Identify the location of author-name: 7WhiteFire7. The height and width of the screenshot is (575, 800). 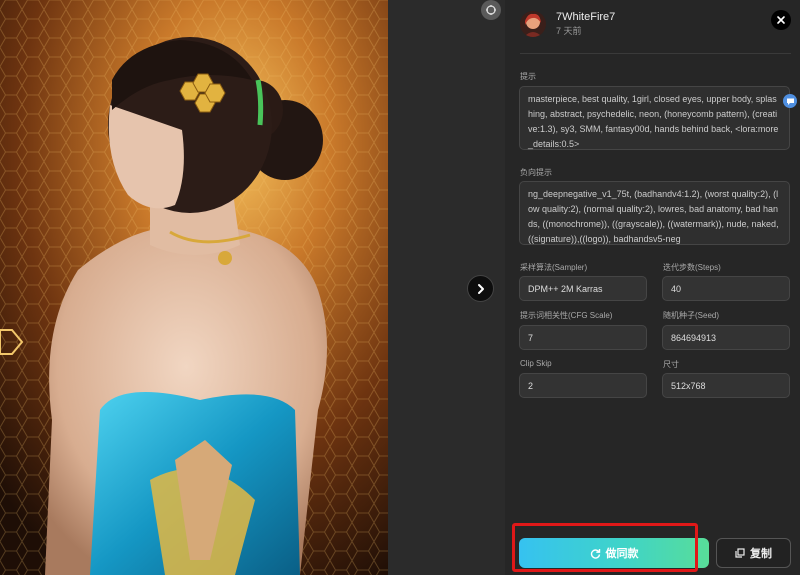
(585, 17).